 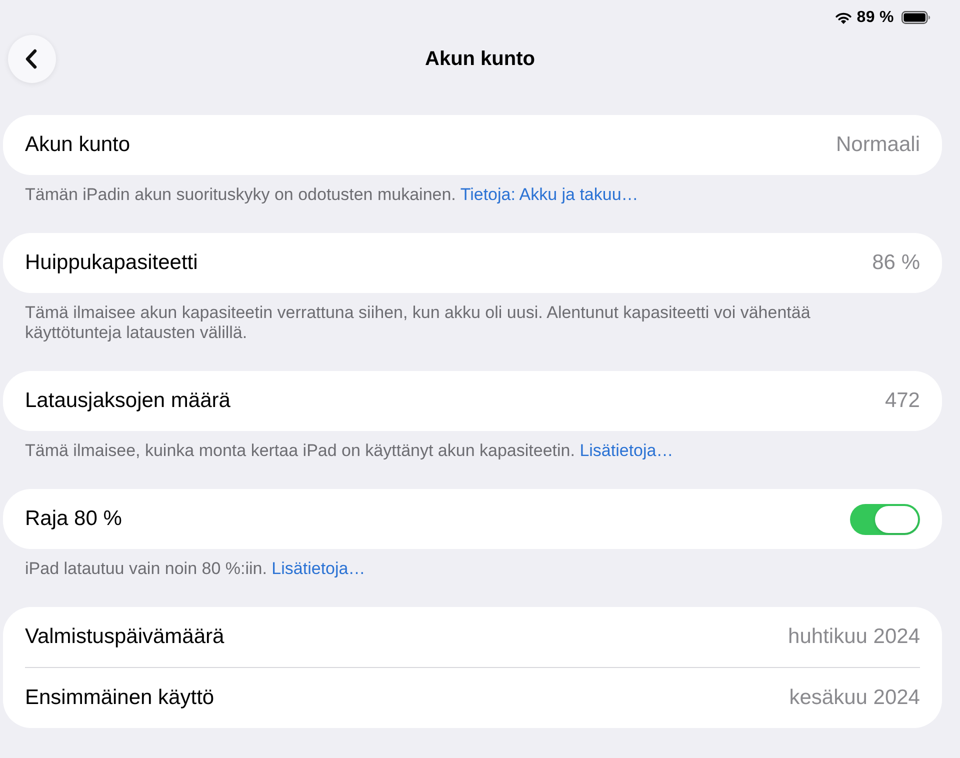 I want to click on row-label: Raja 80 %, so click(x=73, y=519).